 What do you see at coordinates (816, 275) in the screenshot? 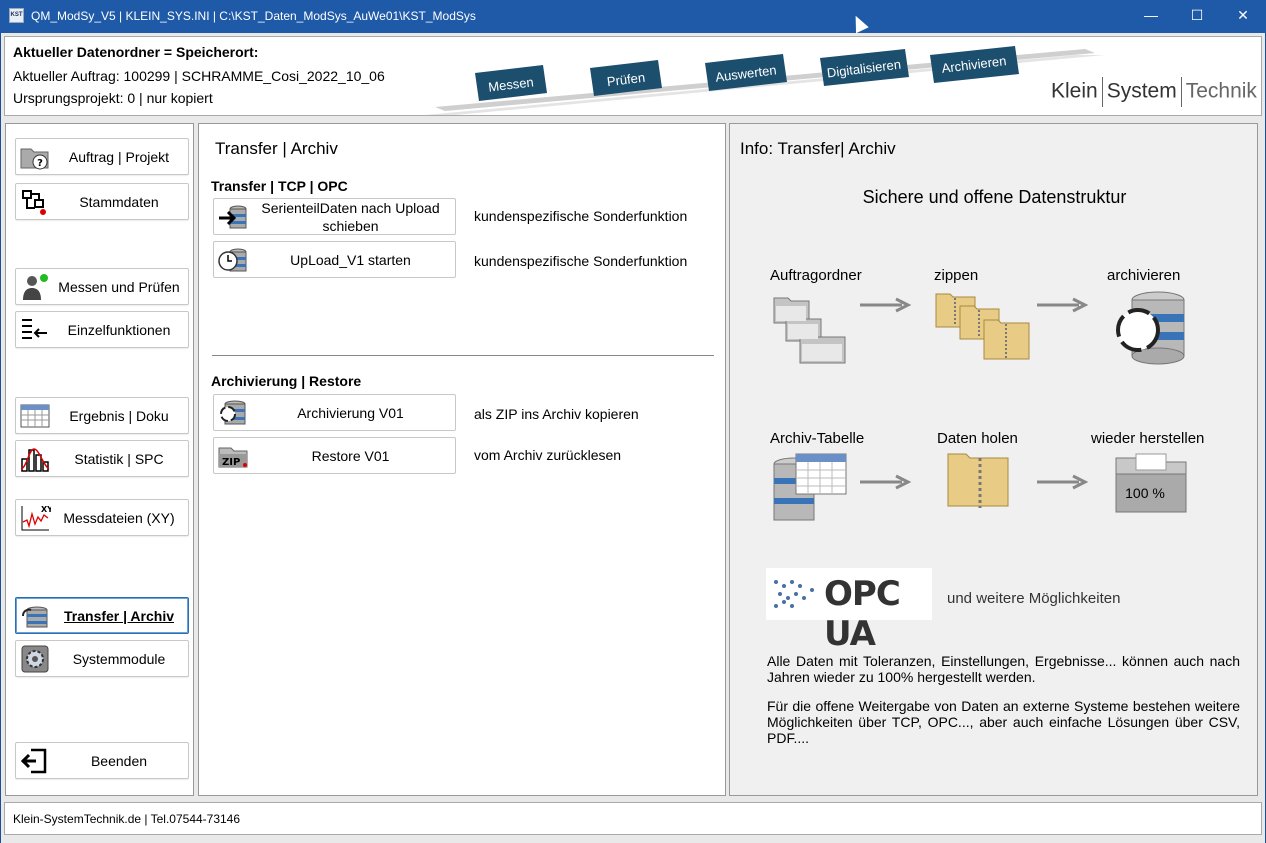
I see `label-auftragordner: Auftragordner` at bounding box center [816, 275].